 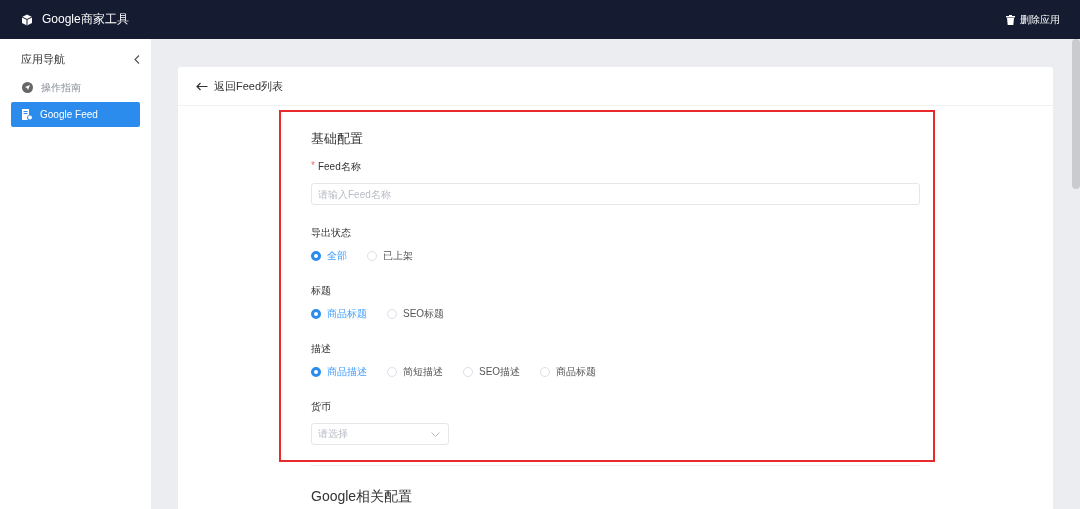 What do you see at coordinates (568, 372) in the screenshot?
I see `radio-option: 商品标题` at bounding box center [568, 372].